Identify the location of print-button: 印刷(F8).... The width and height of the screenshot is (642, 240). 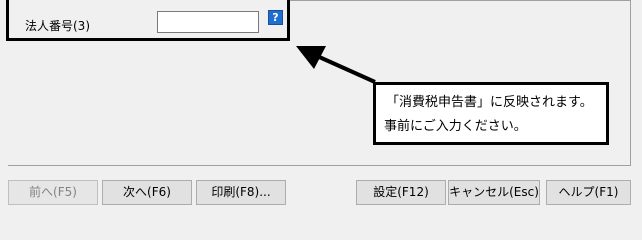
(241, 192).